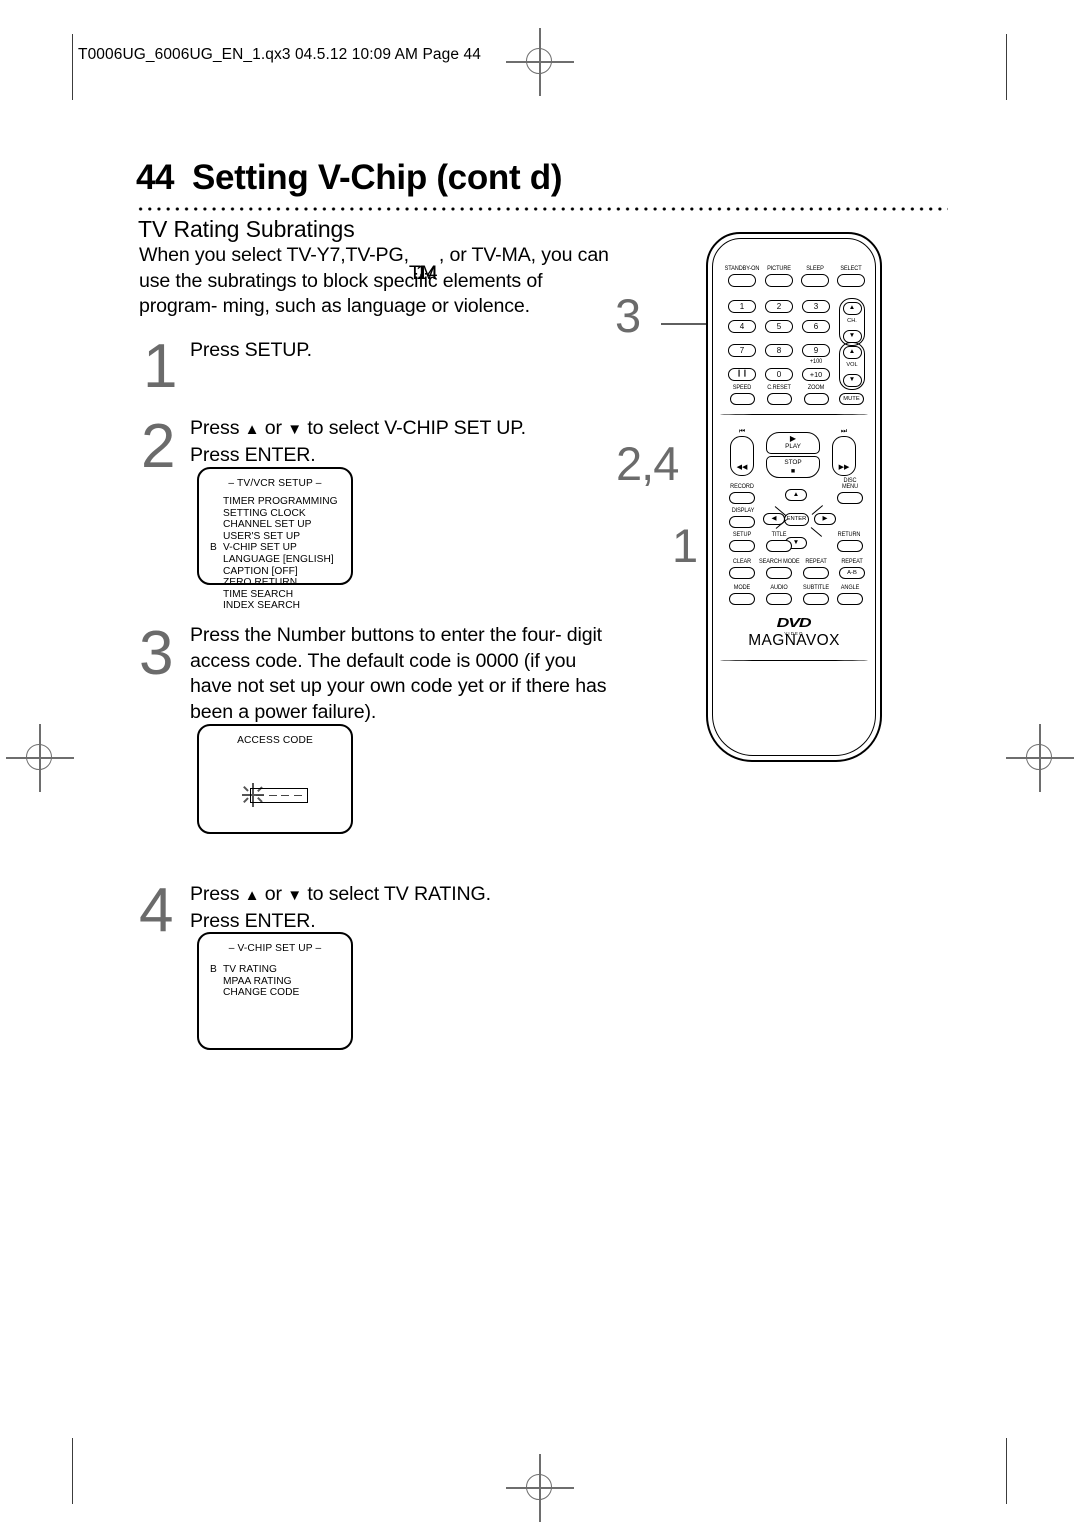 This screenshot has width=1080, height=1528. Describe the element at coordinates (793, 462) in the screenshot. I see `stop-label: STOP` at that location.